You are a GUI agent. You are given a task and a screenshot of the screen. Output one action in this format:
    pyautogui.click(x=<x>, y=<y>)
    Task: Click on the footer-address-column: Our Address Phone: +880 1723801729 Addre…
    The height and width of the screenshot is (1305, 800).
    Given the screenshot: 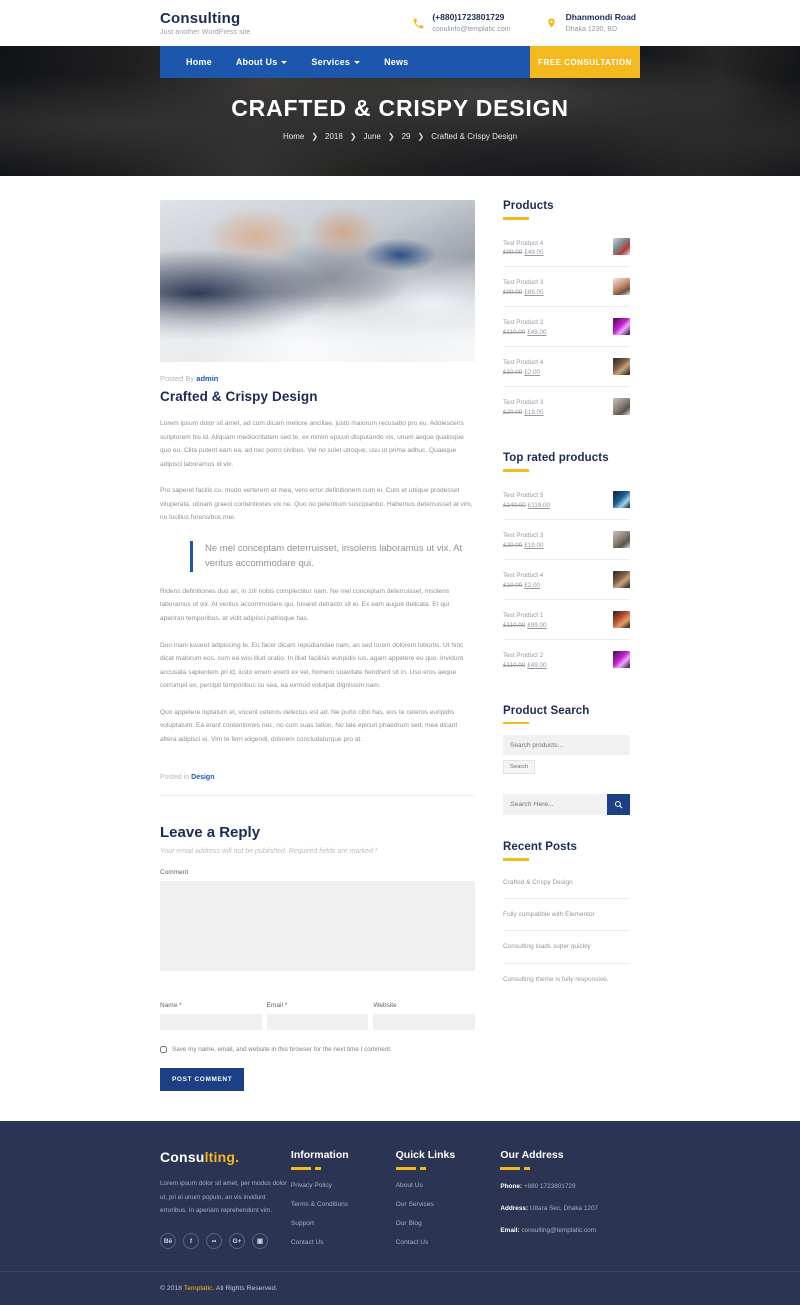 What is the action you would take?
    pyautogui.click(x=570, y=1199)
    